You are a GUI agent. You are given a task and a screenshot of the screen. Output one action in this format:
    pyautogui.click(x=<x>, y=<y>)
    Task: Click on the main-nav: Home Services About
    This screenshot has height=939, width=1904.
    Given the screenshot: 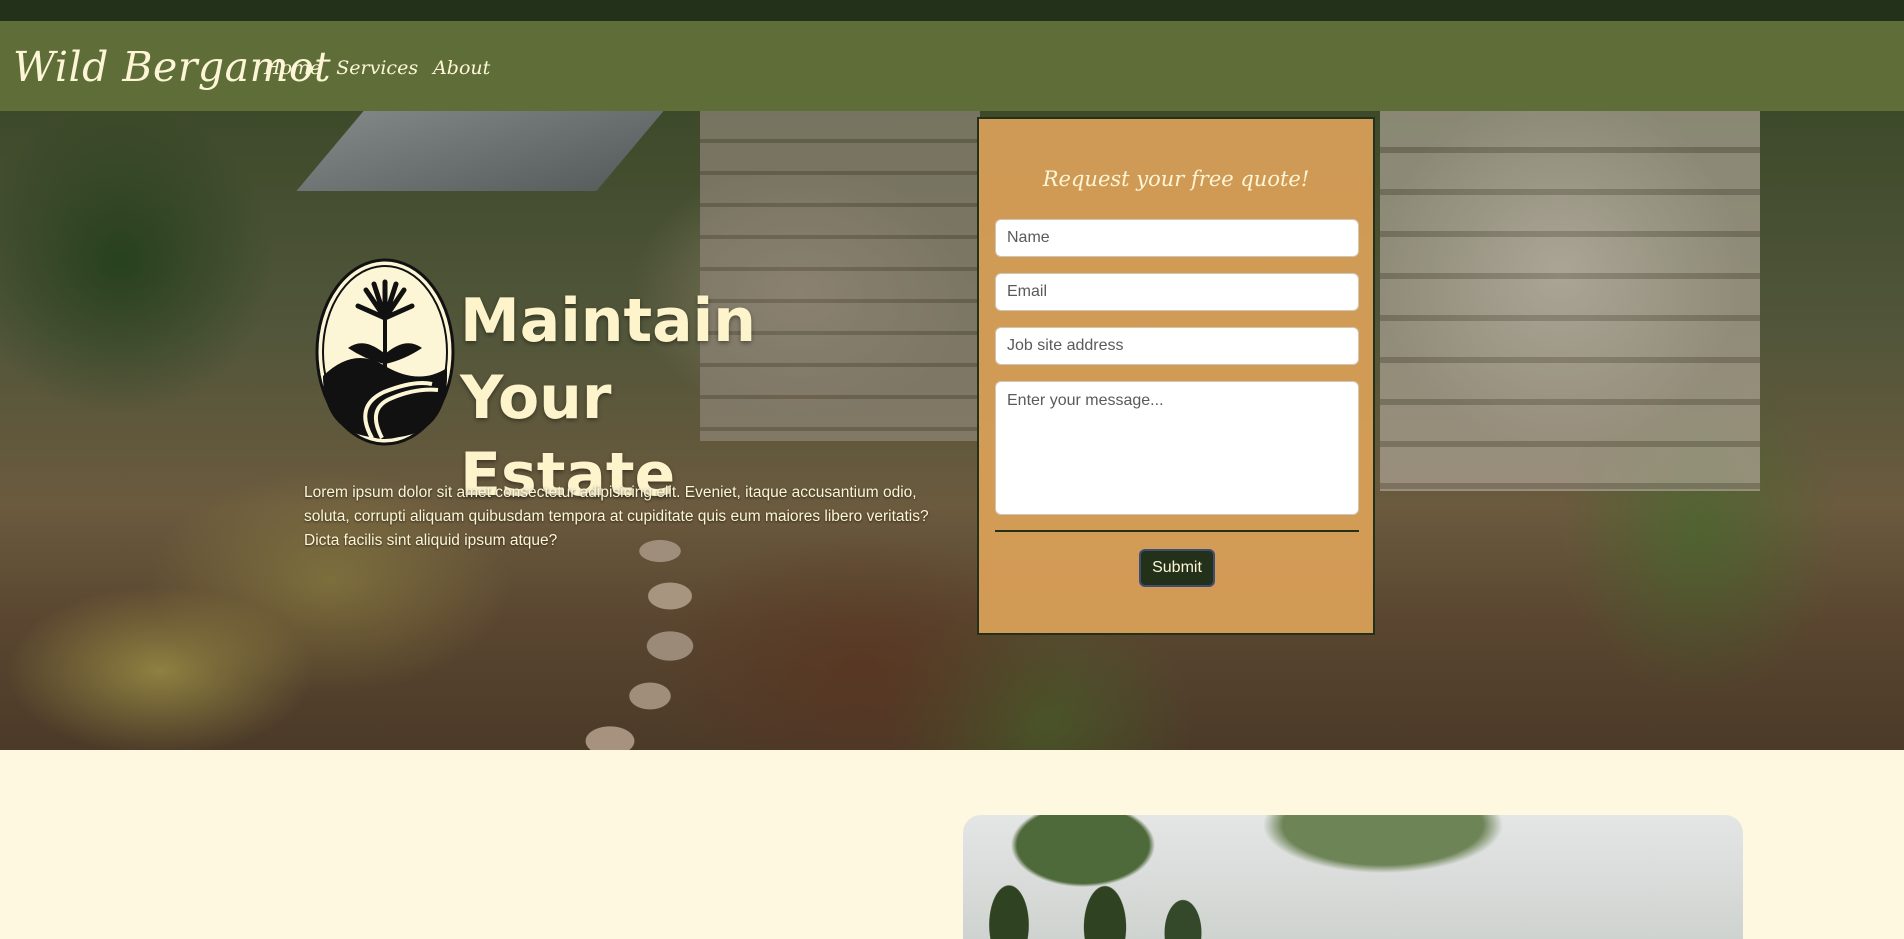 What is the action you would take?
    pyautogui.click(x=377, y=68)
    